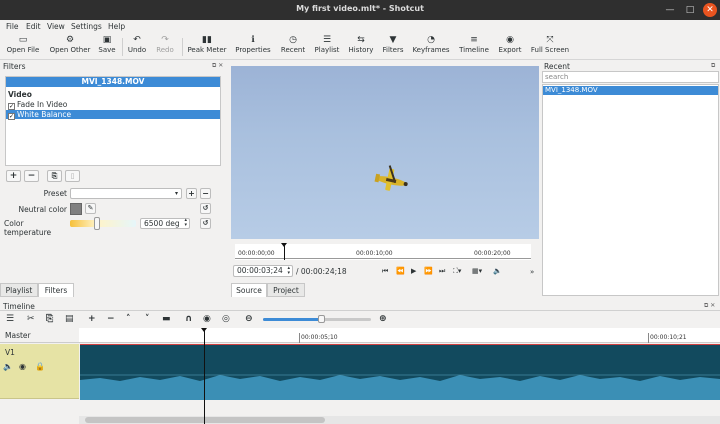  Describe the element at coordinates (56, 26) in the screenshot. I see `menu-view: View` at that location.